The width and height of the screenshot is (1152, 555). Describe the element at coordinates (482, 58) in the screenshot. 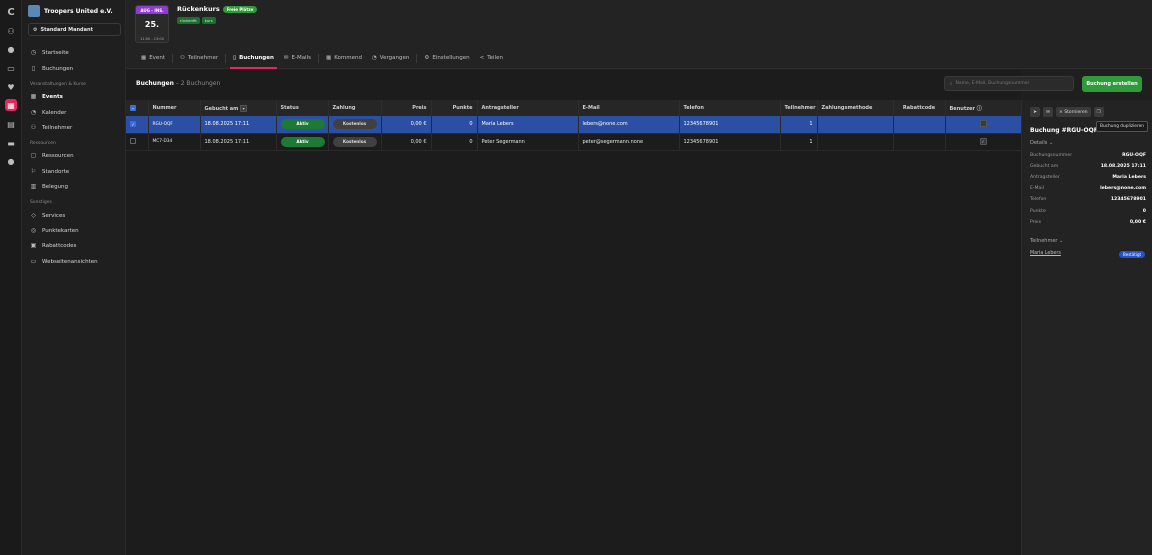

I see `share-icon: <` at that location.